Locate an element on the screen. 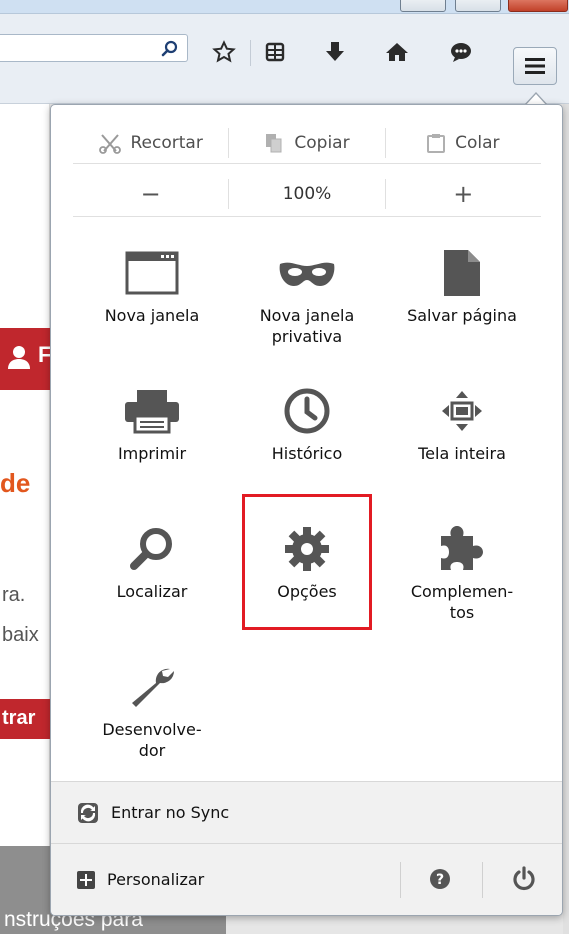 The image size is (569, 934). sync-button: Entrar no Sync is located at coordinates (306, 812).